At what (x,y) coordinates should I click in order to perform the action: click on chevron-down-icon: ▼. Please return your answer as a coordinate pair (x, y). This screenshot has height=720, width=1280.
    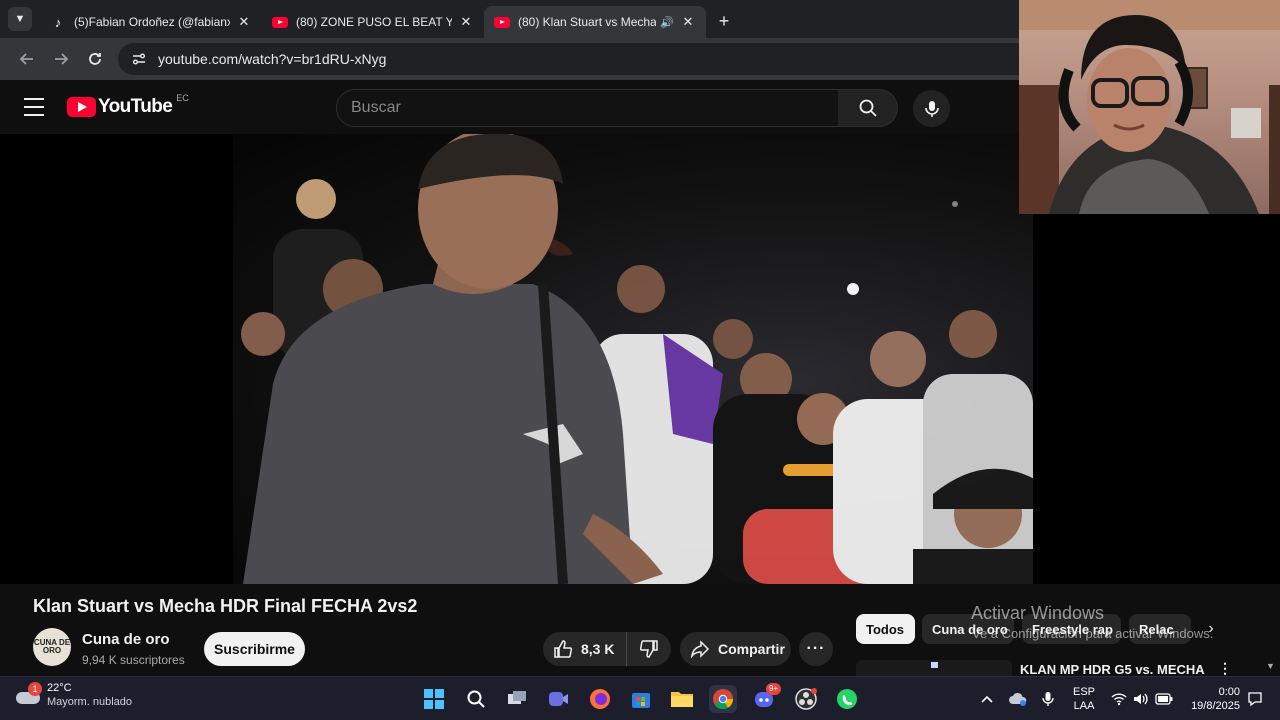
    Looking at the image, I should click on (20, 19).